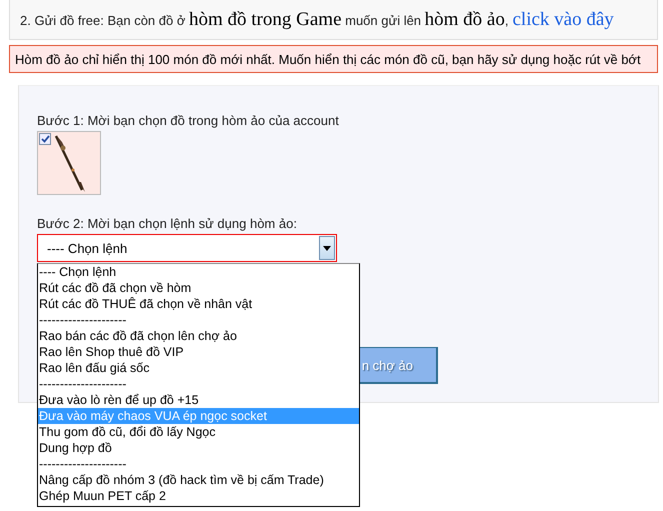  What do you see at coordinates (198, 336) in the screenshot?
I see `dropdown-option: Rao bán các đồ đã chọn lên chợ ảo` at bounding box center [198, 336].